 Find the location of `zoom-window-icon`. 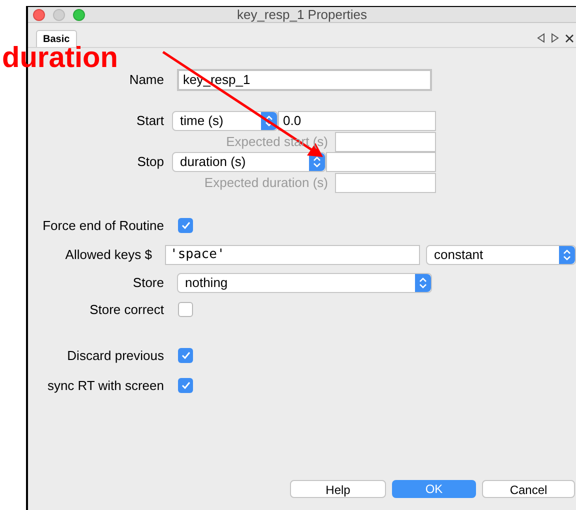

zoom-window-icon is located at coordinates (79, 14).